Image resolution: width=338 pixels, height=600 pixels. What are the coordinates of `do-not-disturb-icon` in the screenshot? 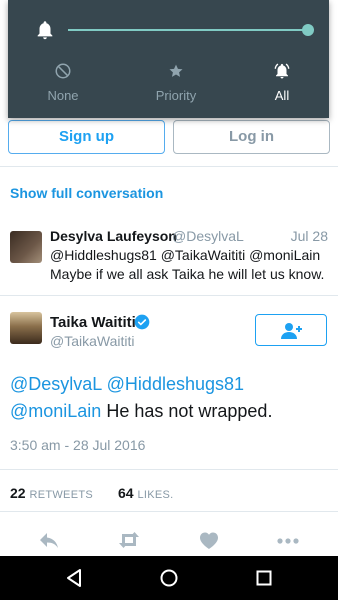 It's located at (63, 71).